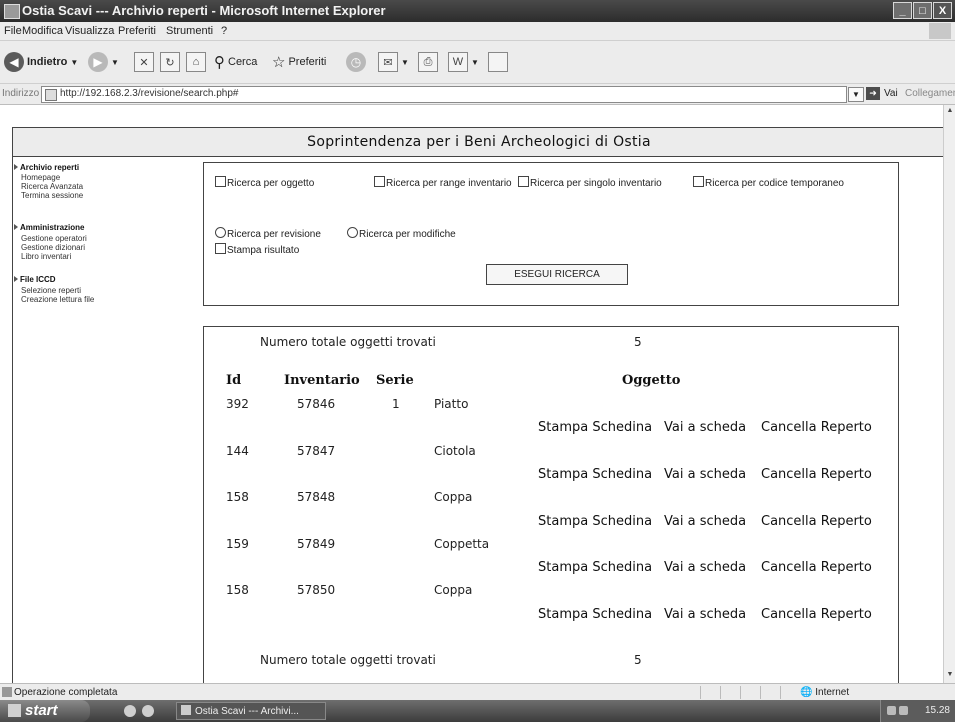 This screenshot has height=722, width=955. Describe the element at coordinates (356, 62) in the screenshot. I see `history-button: ◷` at that location.